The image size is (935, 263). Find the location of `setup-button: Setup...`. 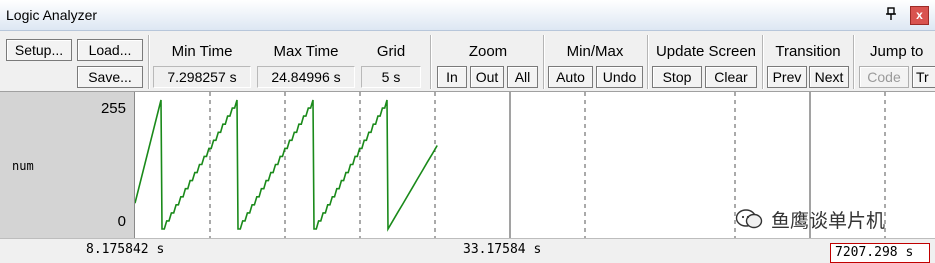

setup-button: Setup... is located at coordinates (39, 50).